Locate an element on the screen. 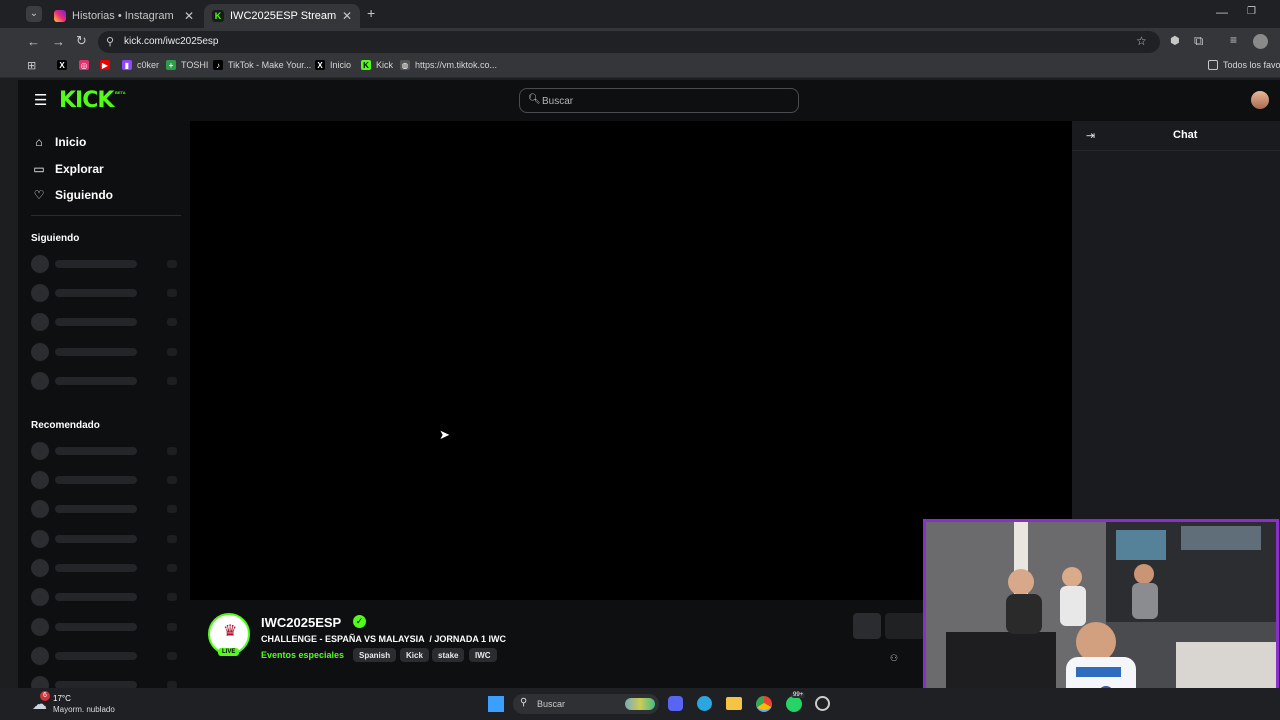 The image size is (1280, 720). apps-grid-icon: ⊞ is located at coordinates (31, 65).